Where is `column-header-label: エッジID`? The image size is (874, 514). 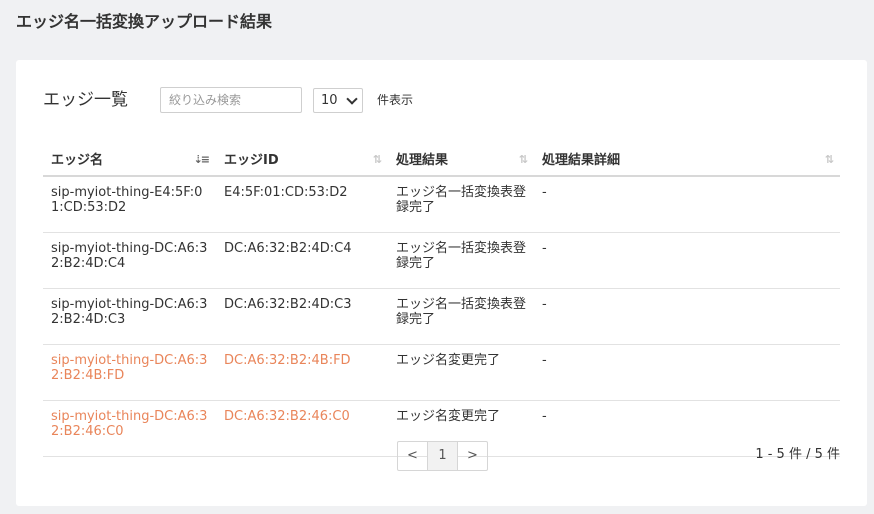 column-header-label: エッジID is located at coordinates (251, 160).